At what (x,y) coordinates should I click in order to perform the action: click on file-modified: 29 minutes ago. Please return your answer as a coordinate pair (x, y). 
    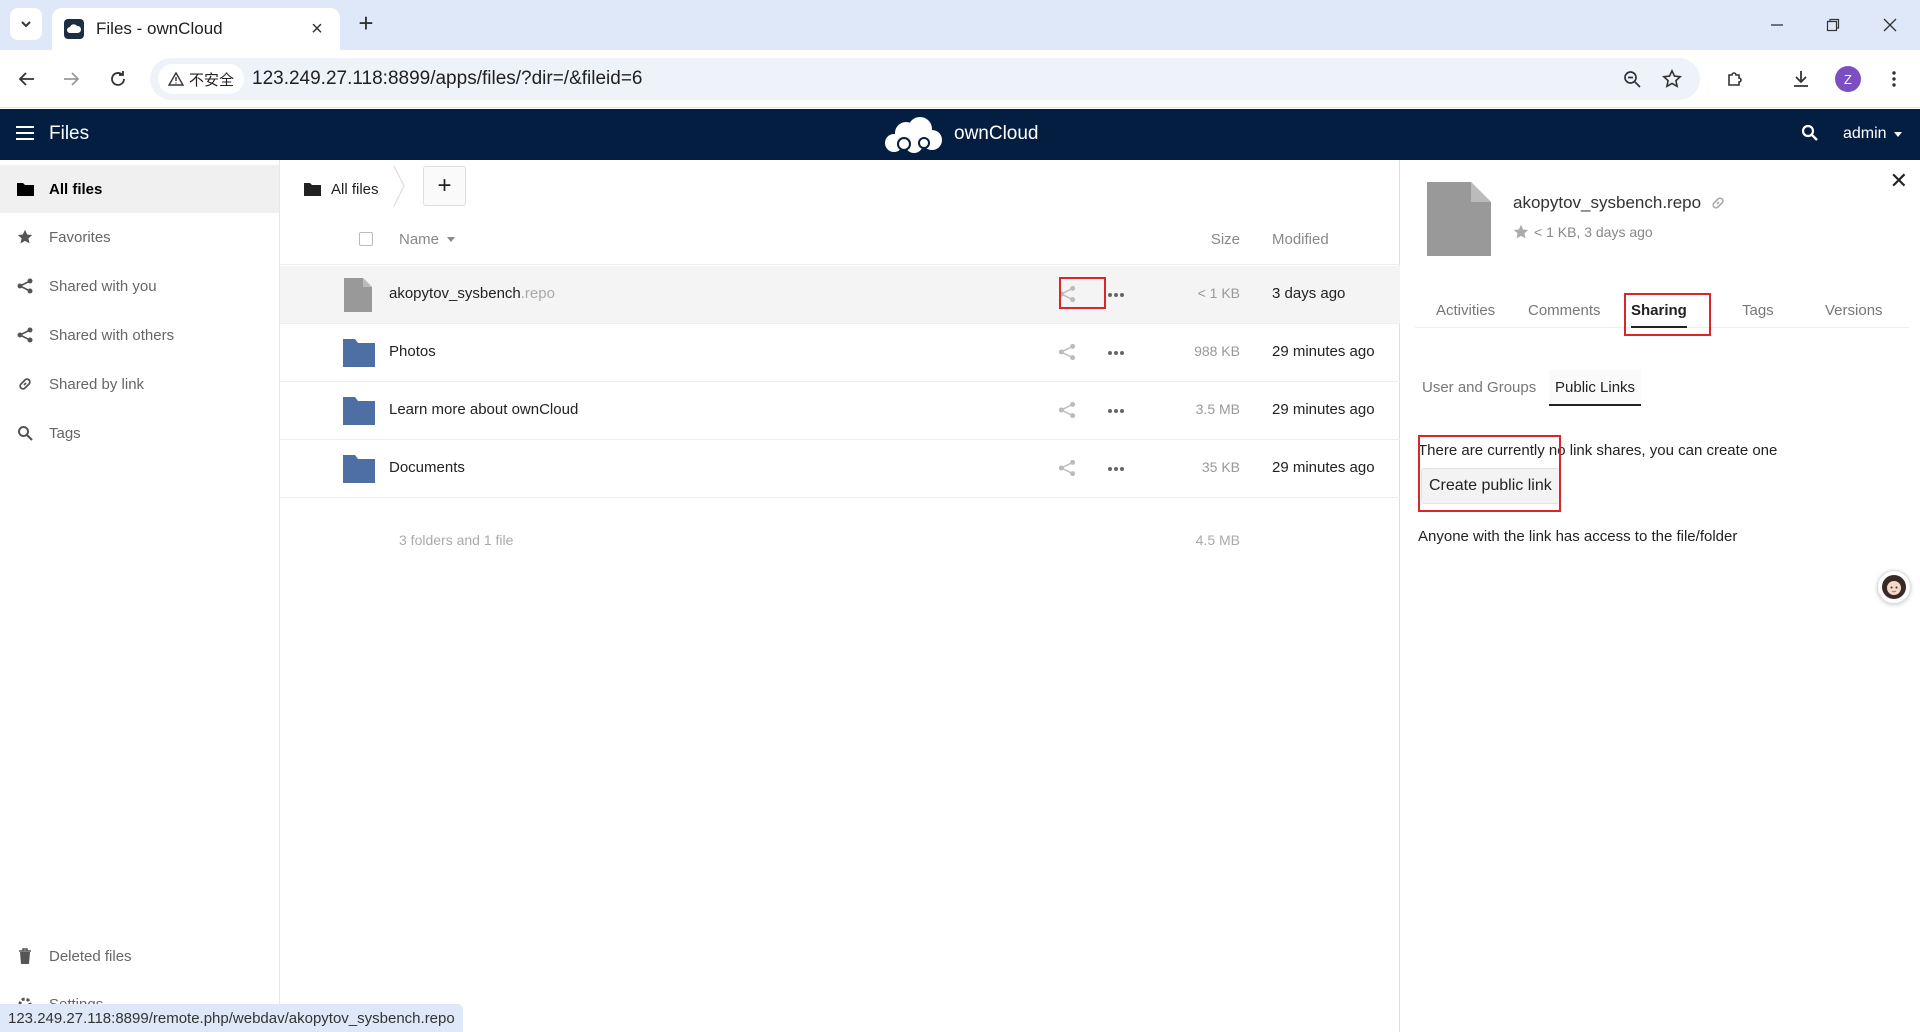
    Looking at the image, I should click on (1323, 409).